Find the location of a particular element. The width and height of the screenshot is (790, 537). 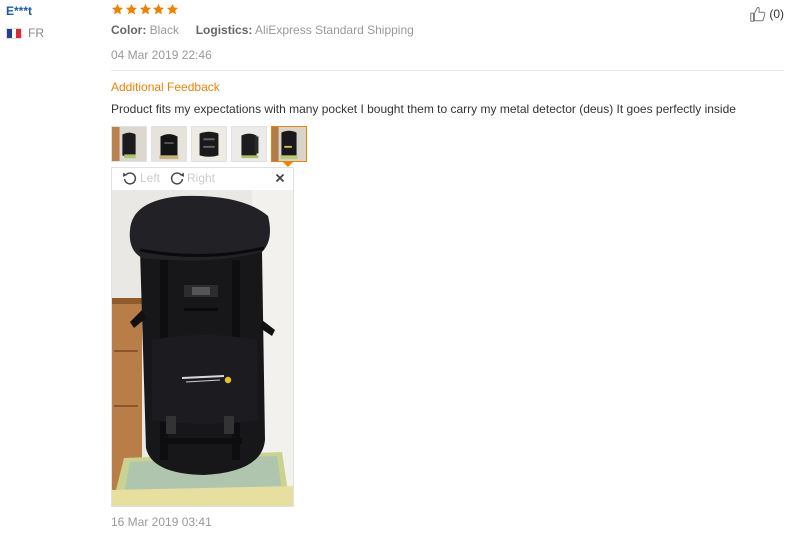

viewer-toolbar: Left Right is located at coordinates (203, 179).